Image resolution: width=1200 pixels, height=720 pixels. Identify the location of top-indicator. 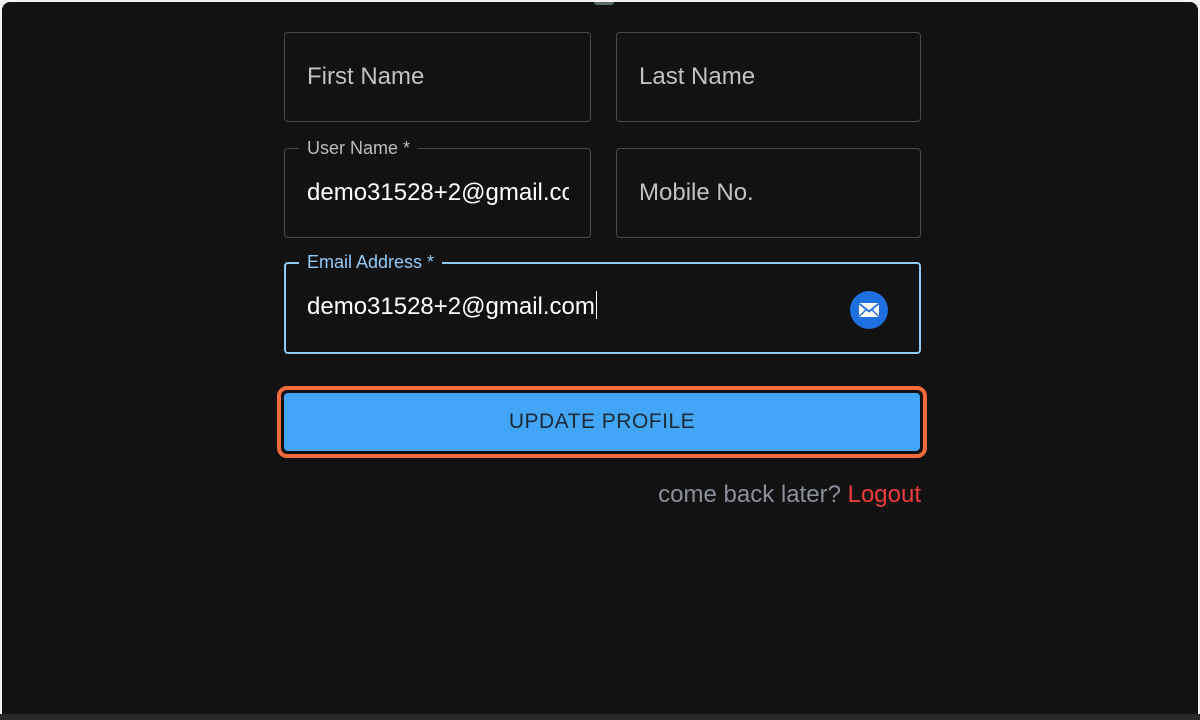
(604, 3).